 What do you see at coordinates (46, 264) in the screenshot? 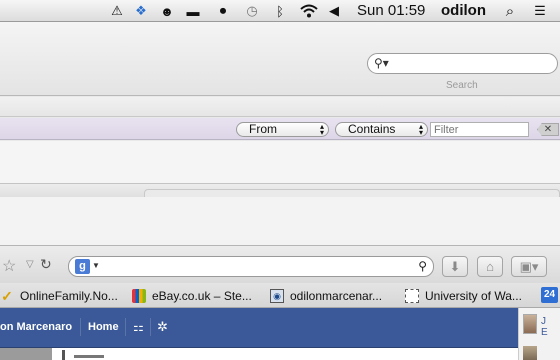
I see `reload-icon: ↻` at bounding box center [46, 264].